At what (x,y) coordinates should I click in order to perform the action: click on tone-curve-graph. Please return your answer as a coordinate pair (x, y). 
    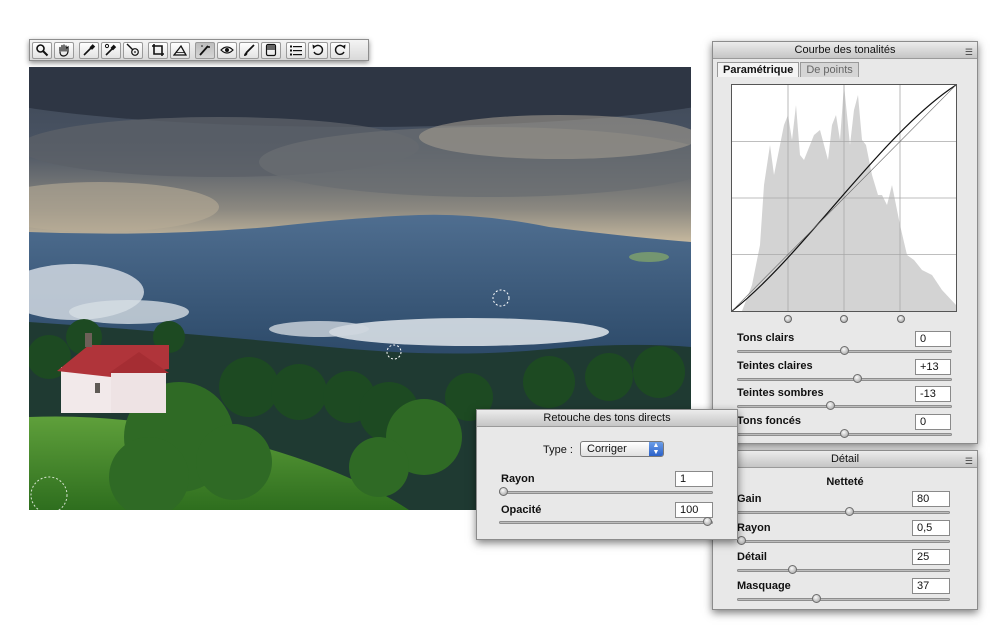
    Looking at the image, I should click on (844, 198).